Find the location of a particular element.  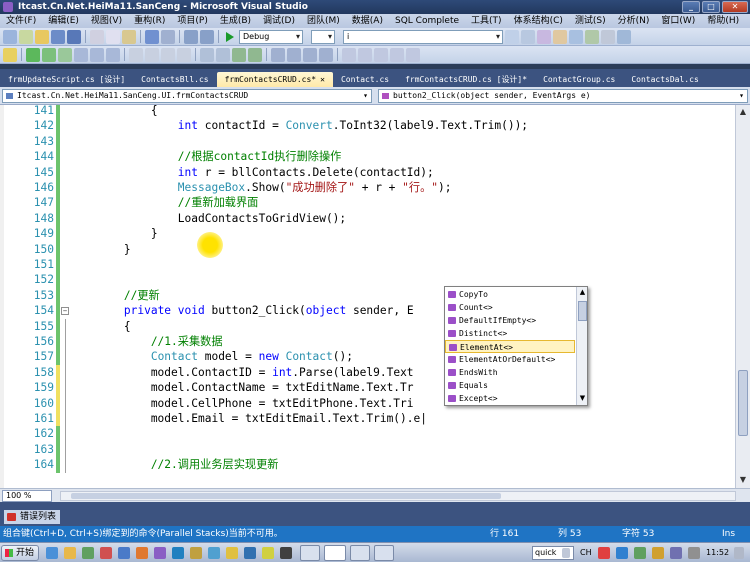

tasks-icon is located at coordinates (10, 54).